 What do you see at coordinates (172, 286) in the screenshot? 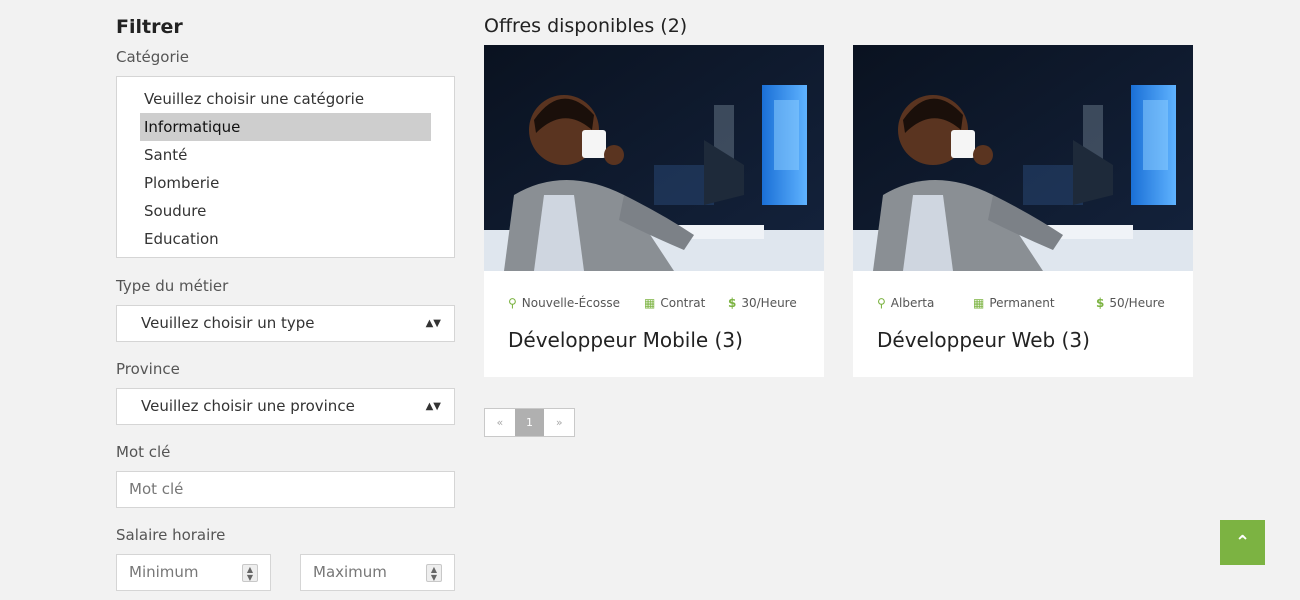
I see `job-type-label: Type du métier` at bounding box center [172, 286].